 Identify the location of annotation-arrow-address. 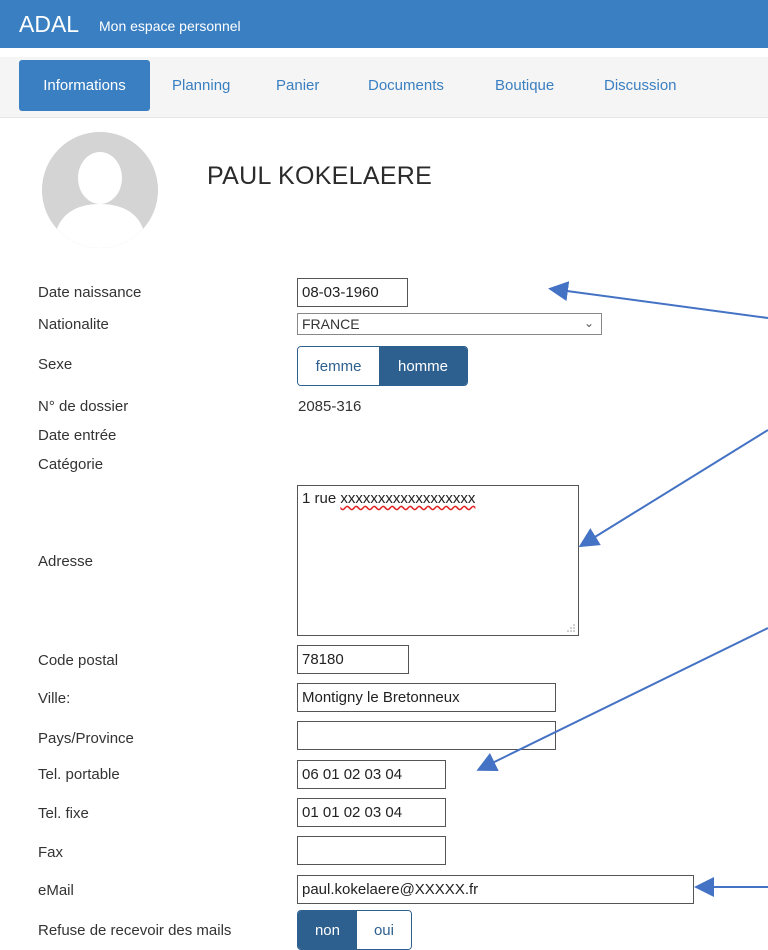
(673, 488).